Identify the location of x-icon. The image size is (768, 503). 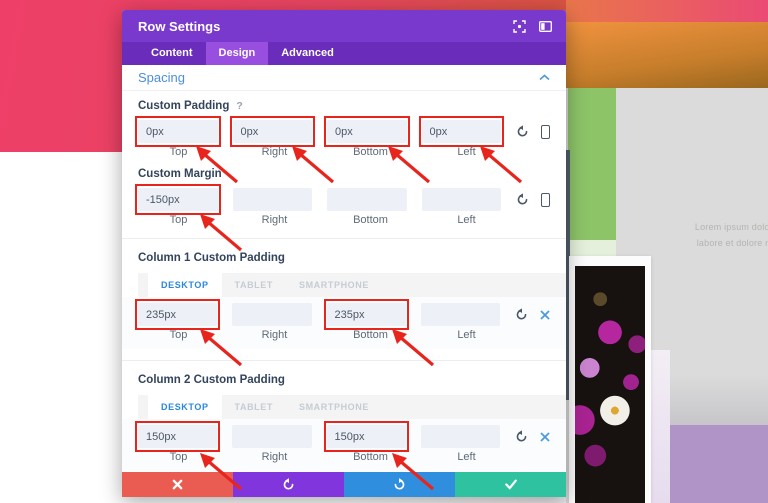
(177, 484).